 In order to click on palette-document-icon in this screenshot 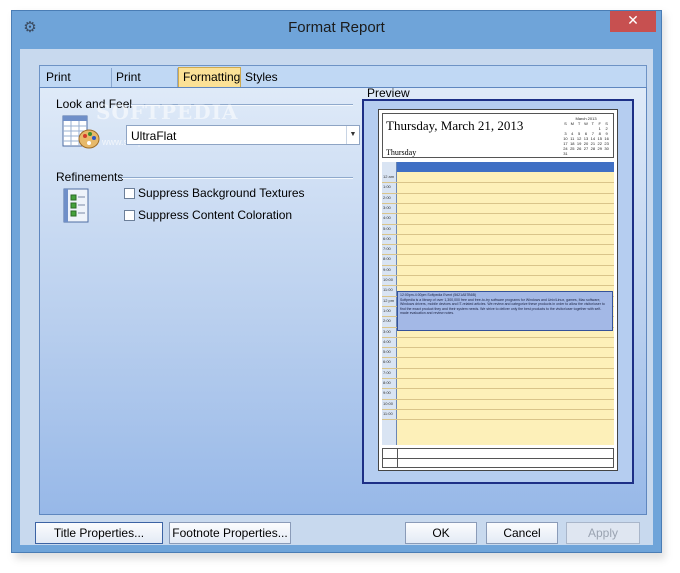, I will do `click(81, 132)`.